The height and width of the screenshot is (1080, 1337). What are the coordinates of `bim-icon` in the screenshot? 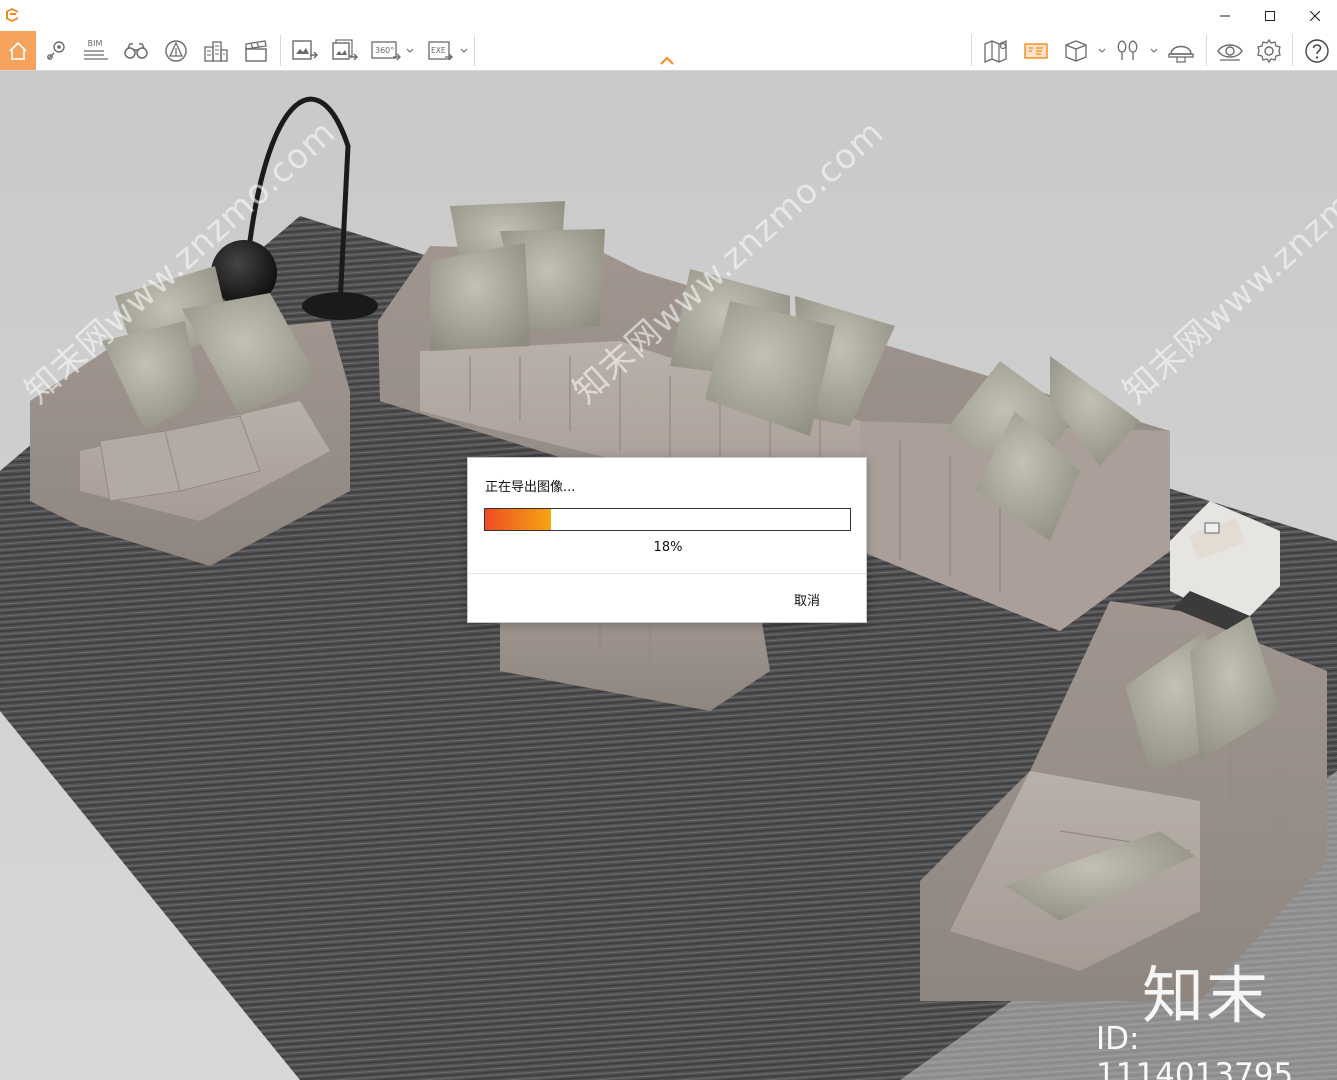 It's located at (96, 55).